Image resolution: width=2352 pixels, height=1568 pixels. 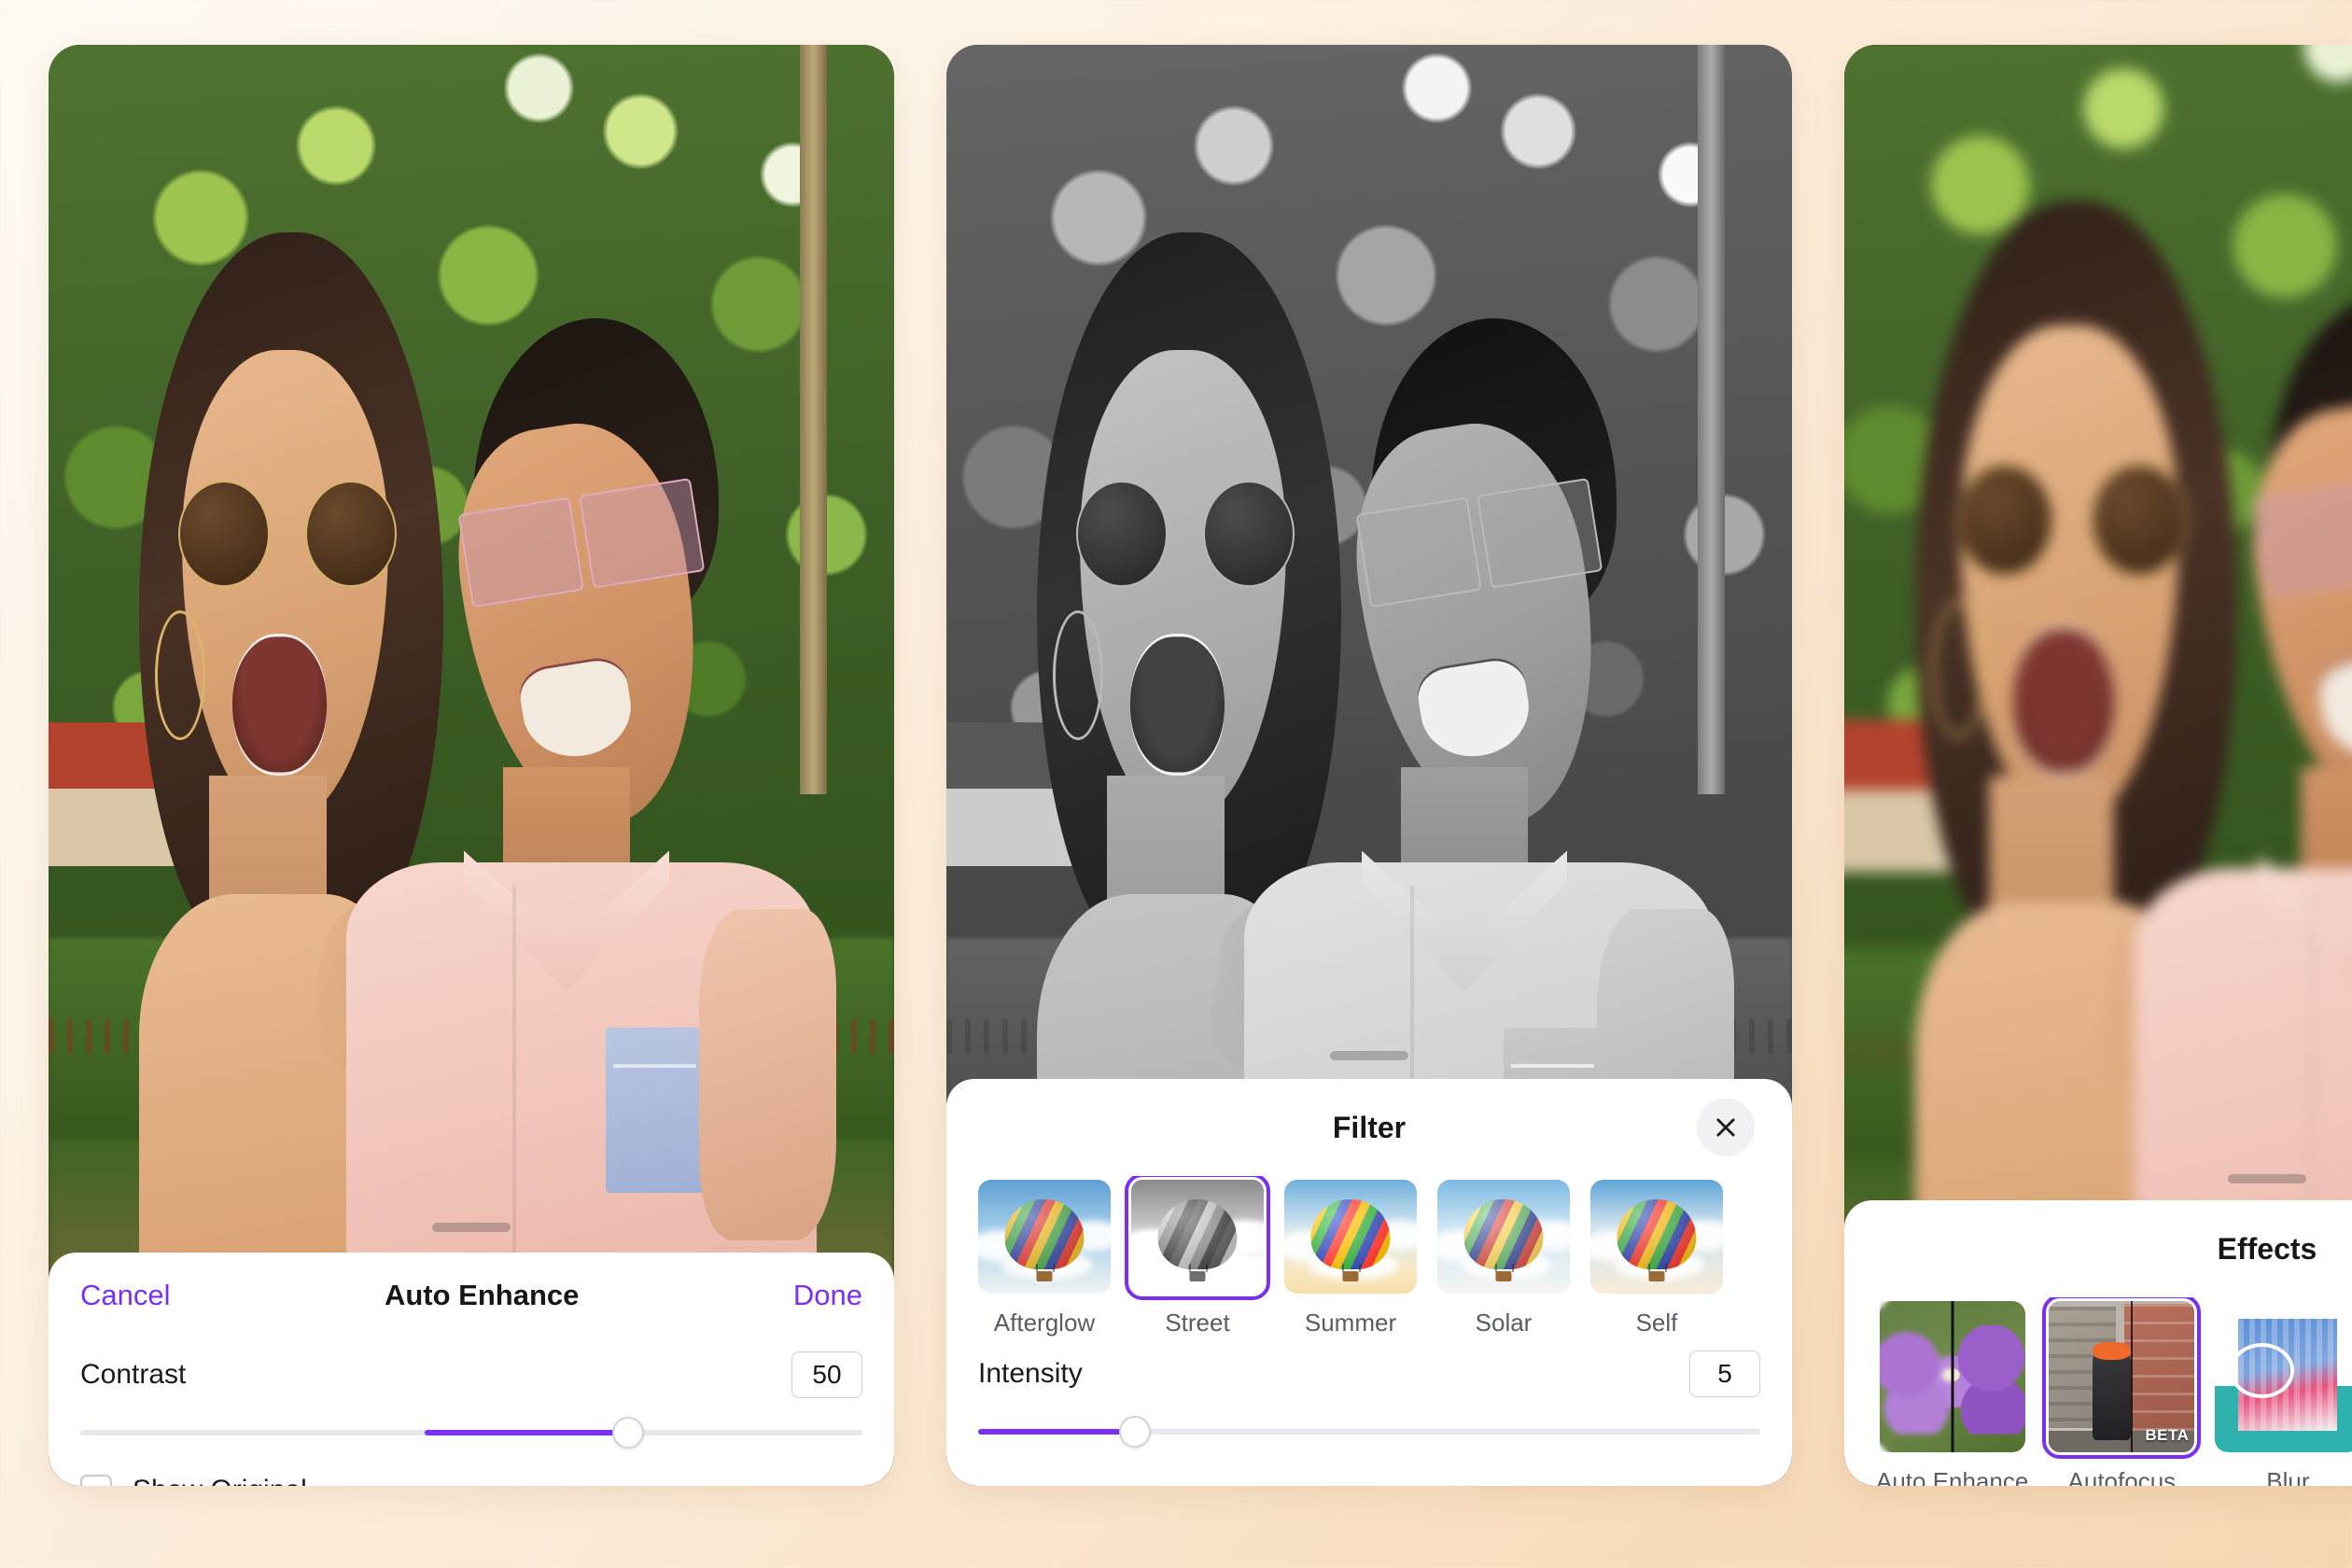 What do you see at coordinates (96, 1480) in the screenshot?
I see `show-original-checkbox` at bounding box center [96, 1480].